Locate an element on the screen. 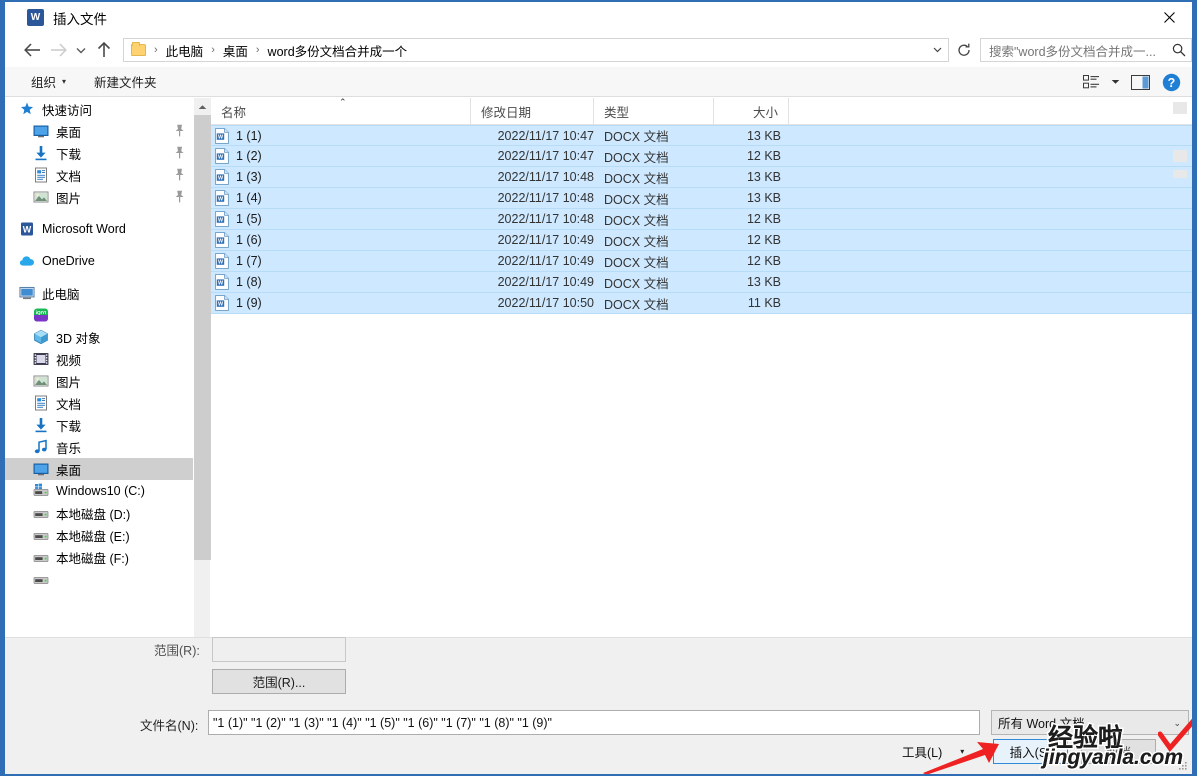 The image size is (1197, 776). sidebar-item-label: 下载 is located at coordinates (69, 426).